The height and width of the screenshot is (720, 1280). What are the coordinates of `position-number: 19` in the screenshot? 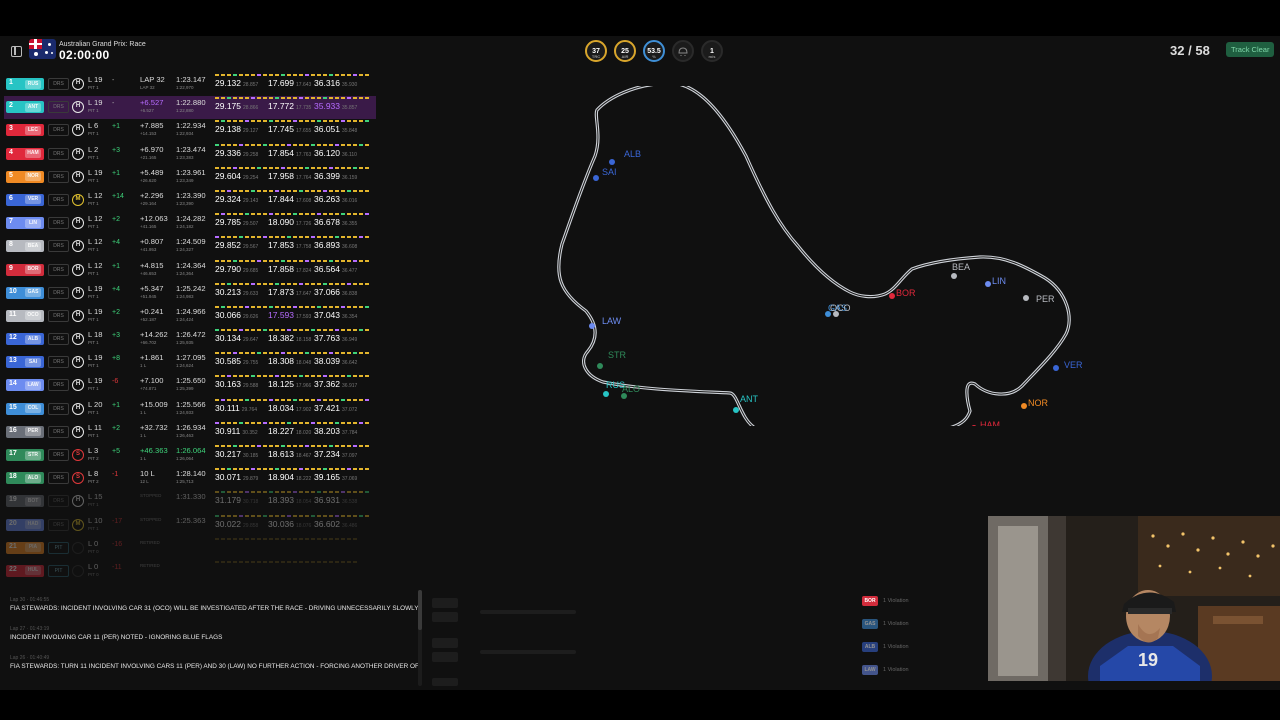 It's located at (13, 500).